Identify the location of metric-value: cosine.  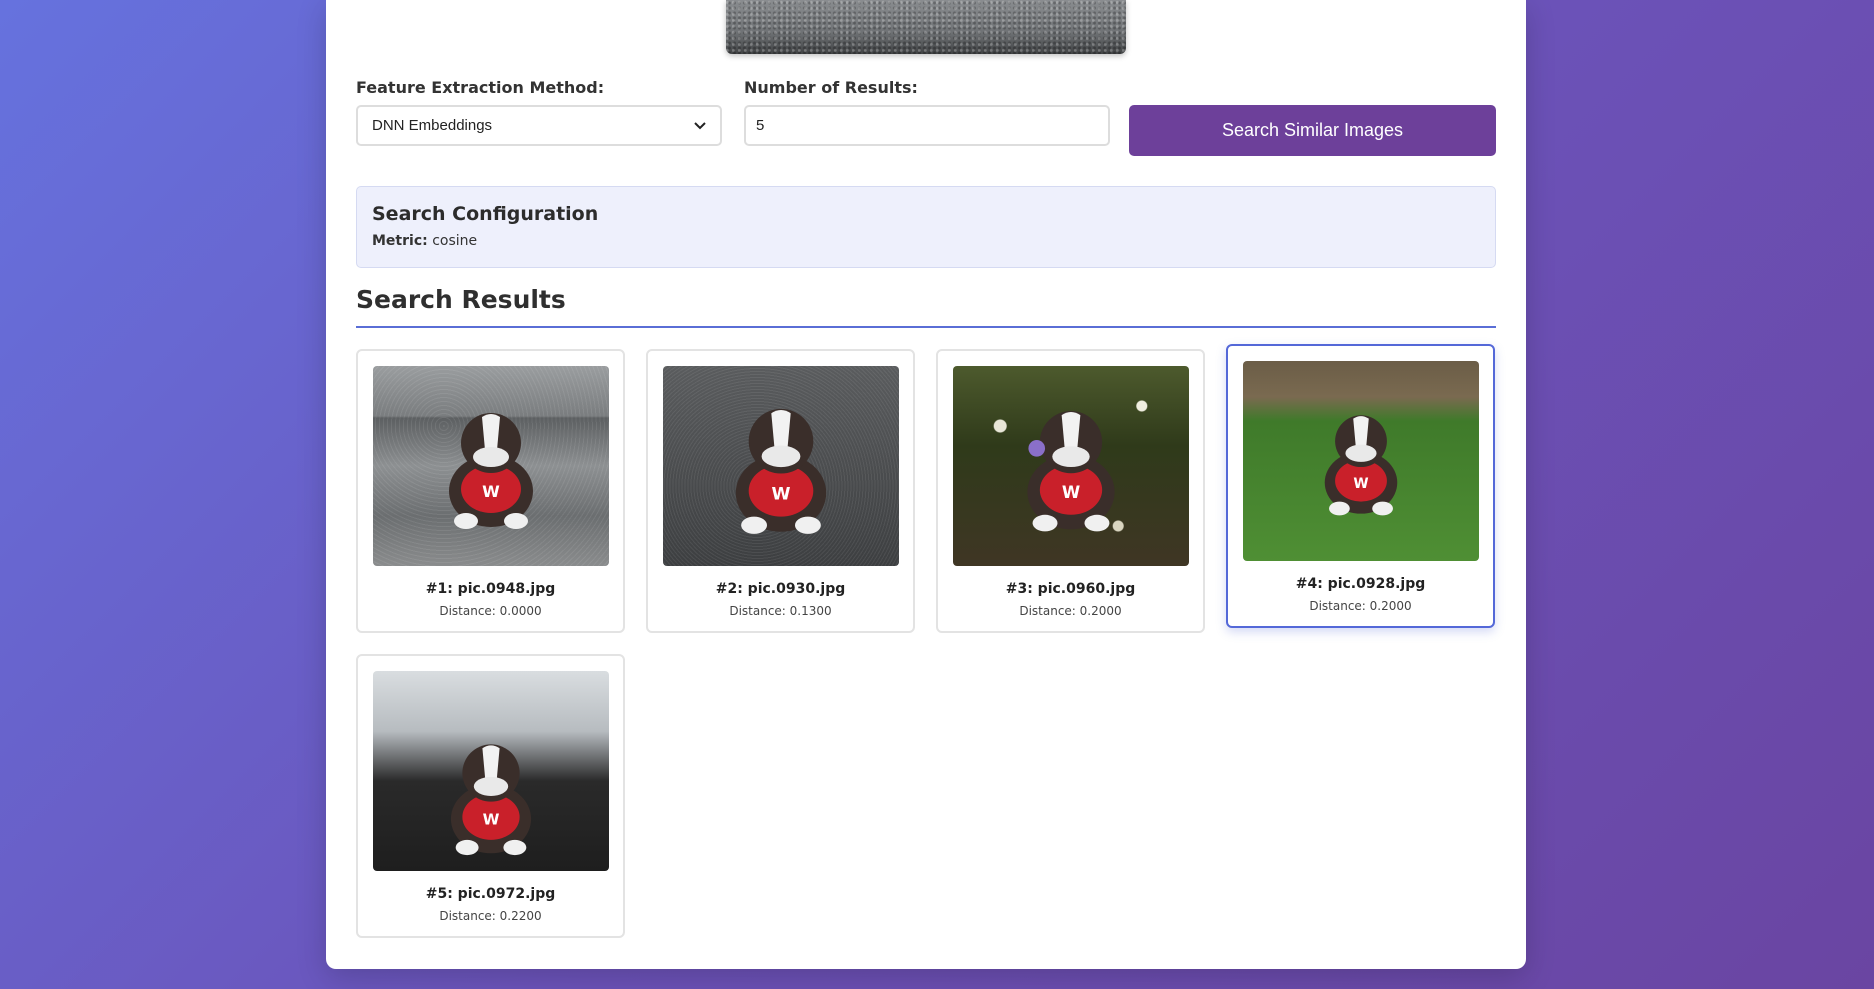
(455, 241).